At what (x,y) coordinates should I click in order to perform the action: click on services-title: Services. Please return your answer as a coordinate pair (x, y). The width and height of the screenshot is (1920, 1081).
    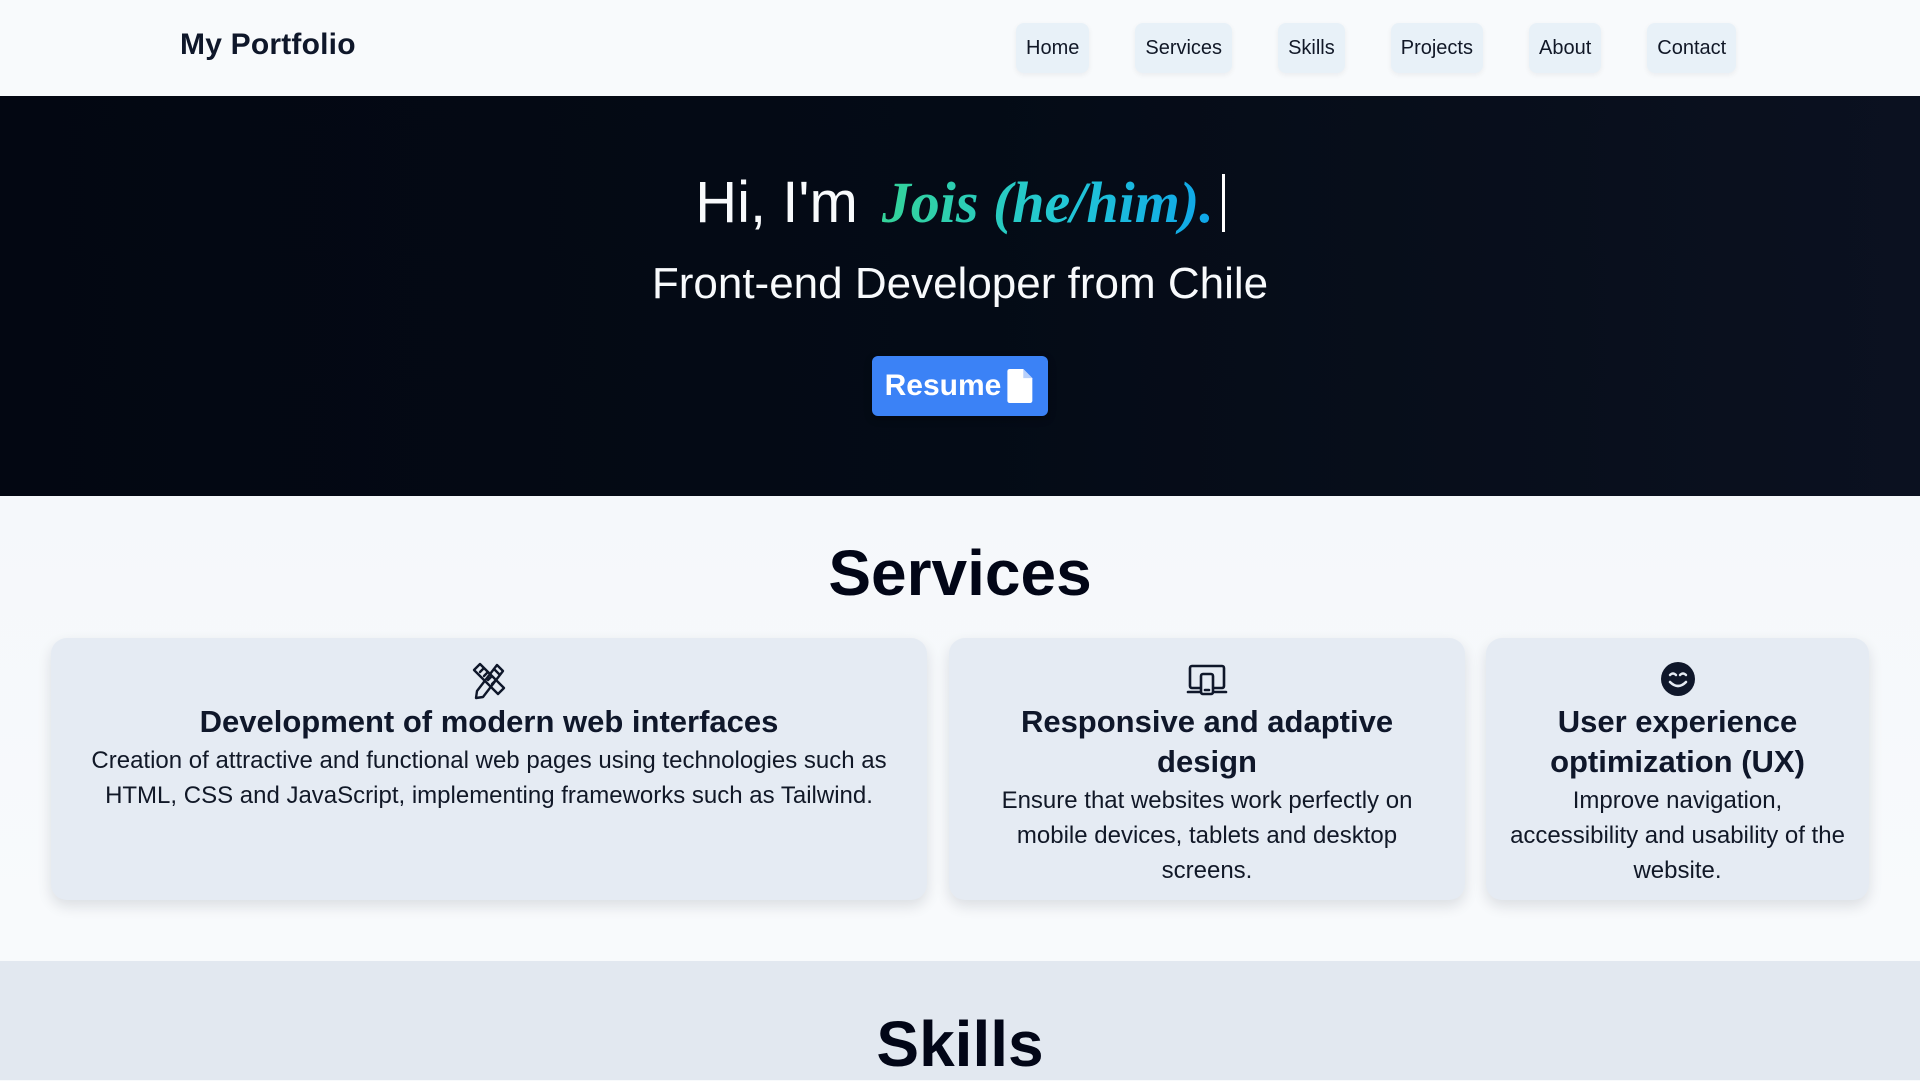
    Looking at the image, I should click on (960, 573).